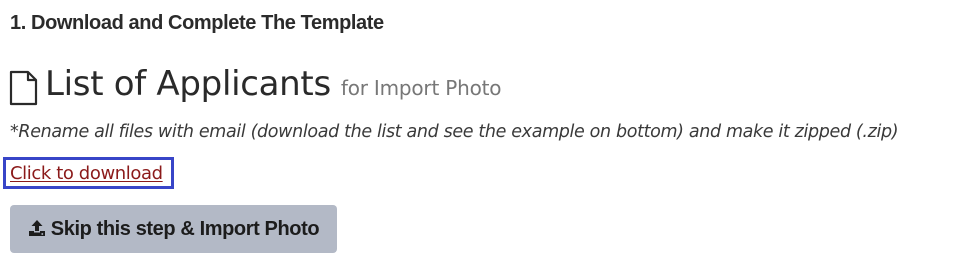 This screenshot has width=958, height=266. I want to click on skip-button-label: Skip this step & Import Photo, so click(185, 228).